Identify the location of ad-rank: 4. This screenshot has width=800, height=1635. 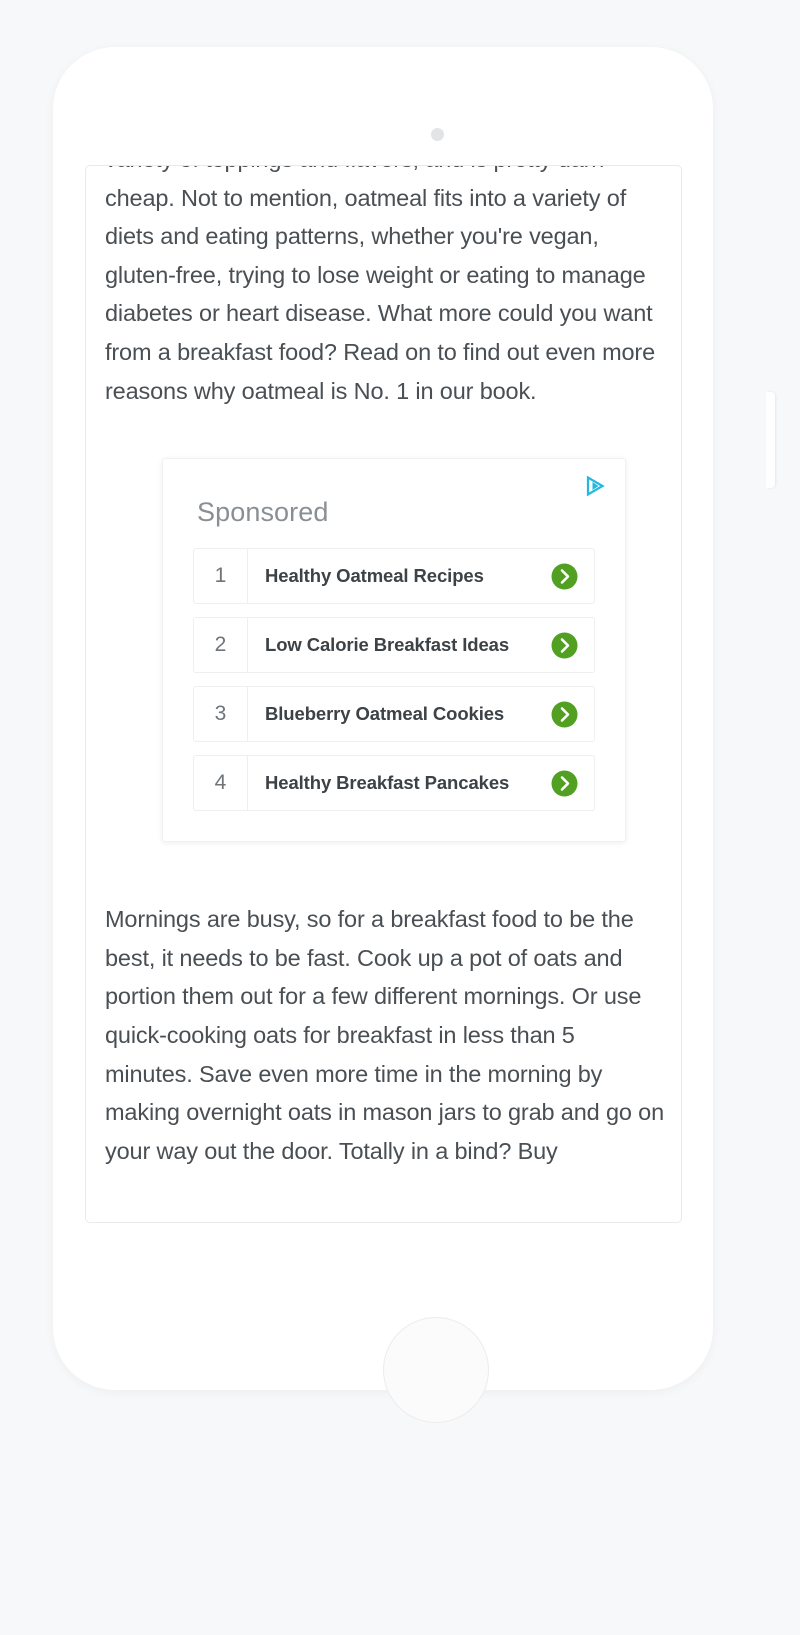
(221, 783).